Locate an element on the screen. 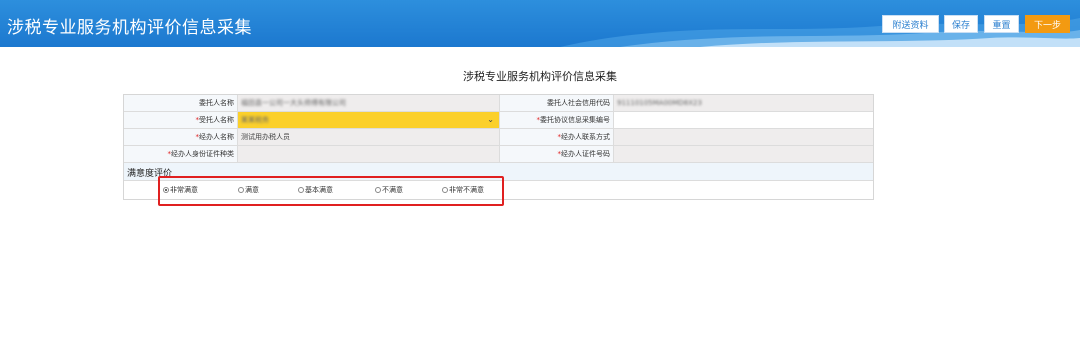 The height and width of the screenshot is (355, 1080). agent-name-label: * 受托人名称 is located at coordinates (180, 120).